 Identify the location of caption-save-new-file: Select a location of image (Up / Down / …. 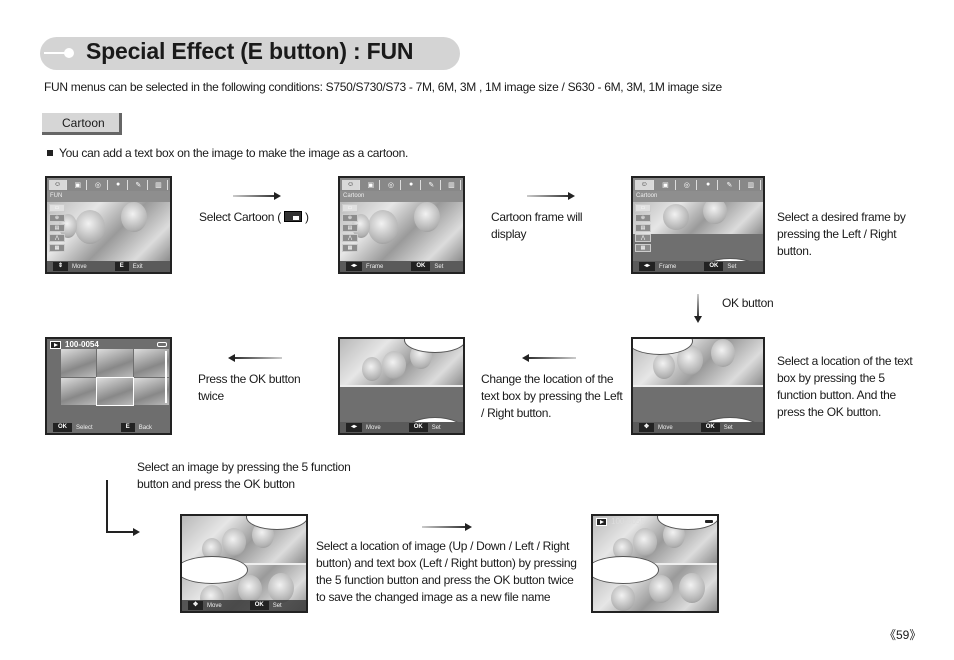
(446, 571).